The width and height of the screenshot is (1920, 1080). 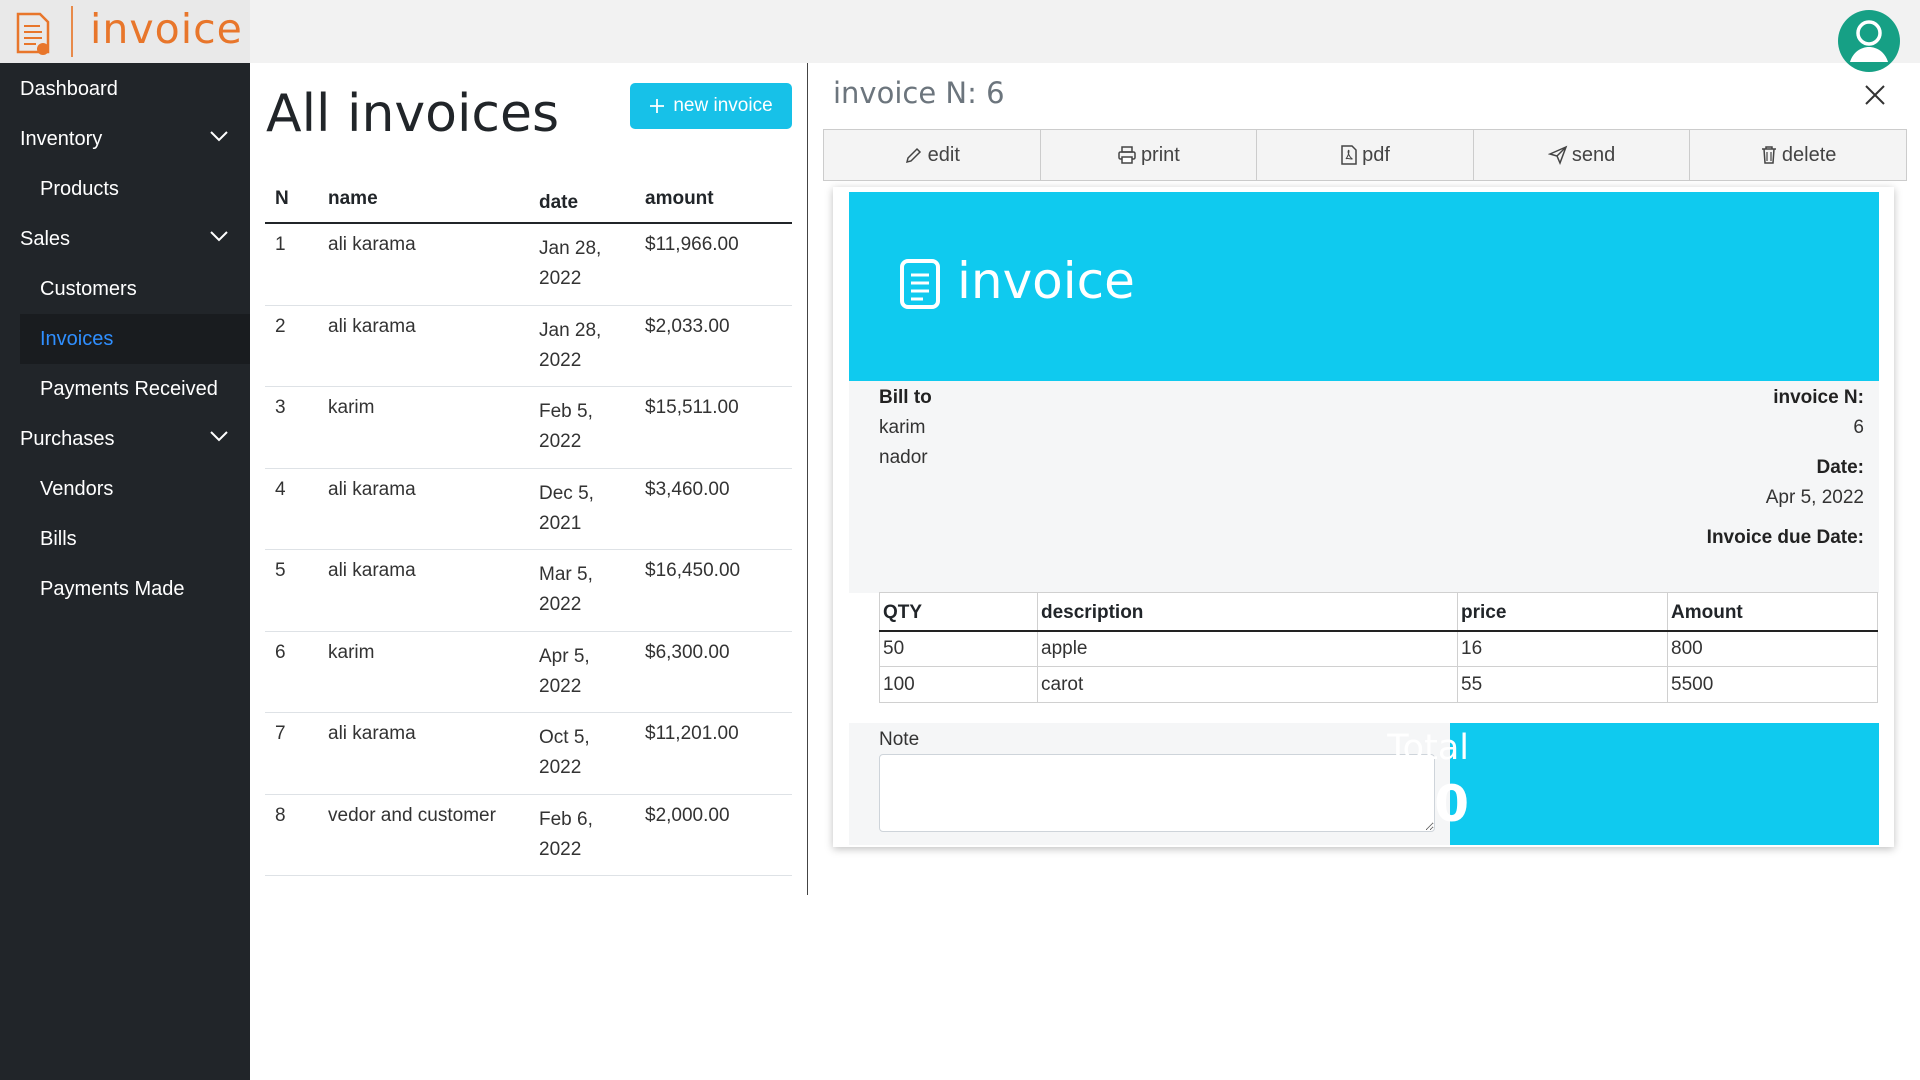 I want to click on invoice-actions: edit print pdf send delete, so click(x=1365, y=155).